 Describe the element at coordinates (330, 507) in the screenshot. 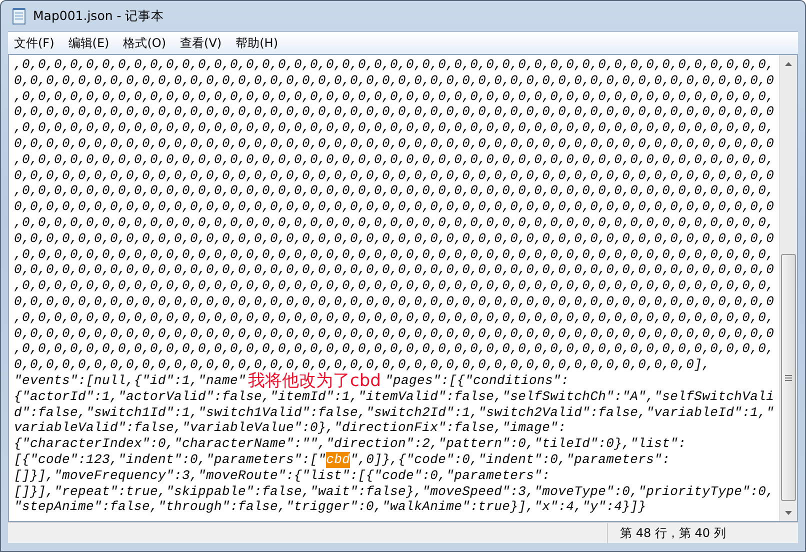

I see `code-text: "stepAnime":false,"through":false,"trigger":0,"walkAnime":true}],"x":4,"y":4}]}` at that location.